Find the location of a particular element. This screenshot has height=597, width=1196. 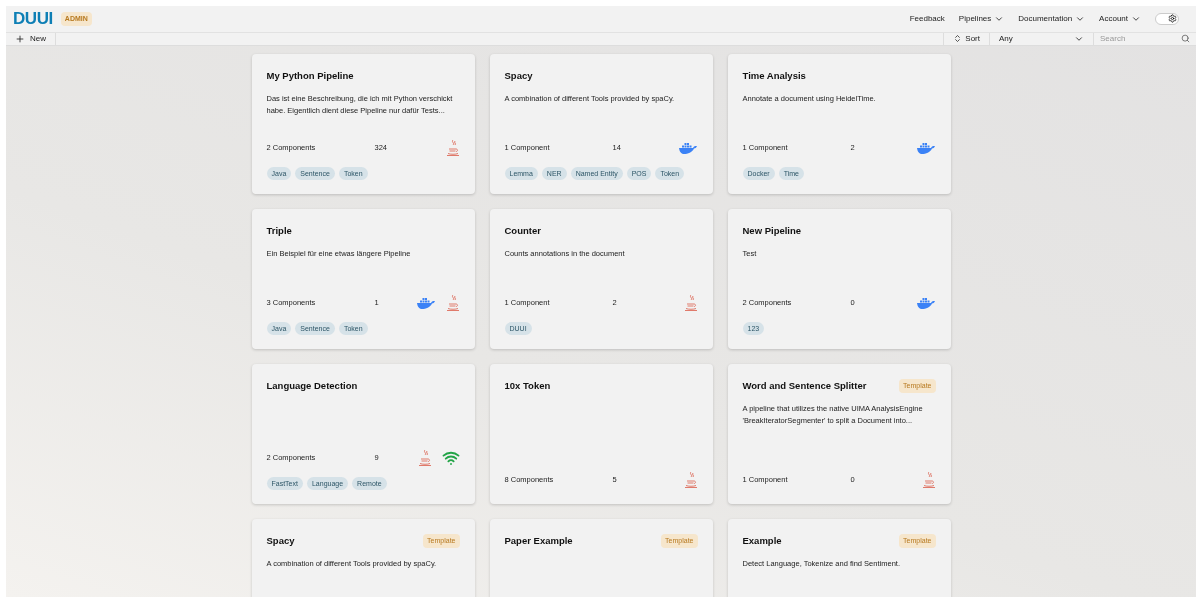

sort-button: Sort is located at coordinates (966, 38).